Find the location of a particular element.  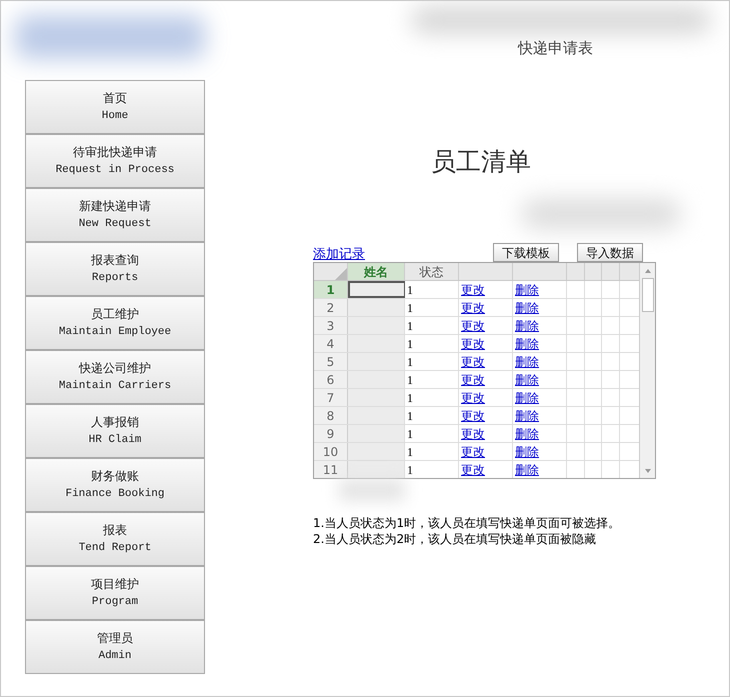

toolbar-button: 导入数据 is located at coordinates (610, 252).